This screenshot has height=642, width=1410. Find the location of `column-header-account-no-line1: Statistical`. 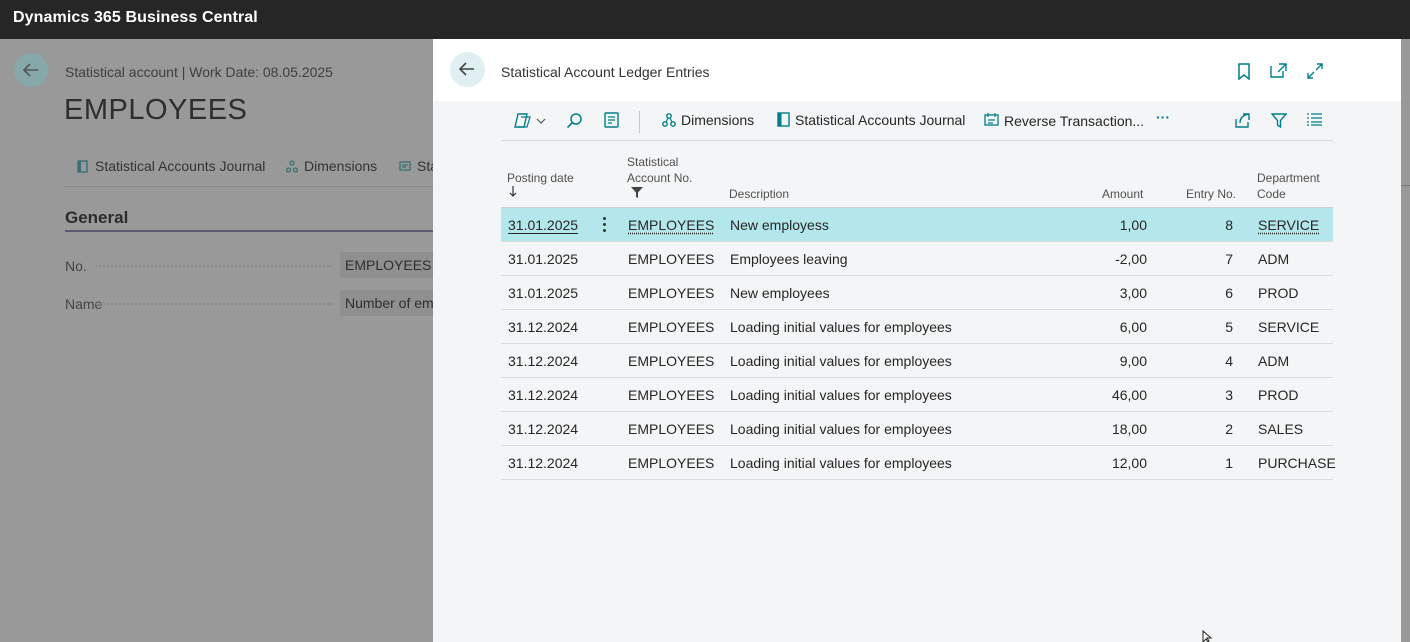

column-header-account-no-line1: Statistical is located at coordinates (652, 162).